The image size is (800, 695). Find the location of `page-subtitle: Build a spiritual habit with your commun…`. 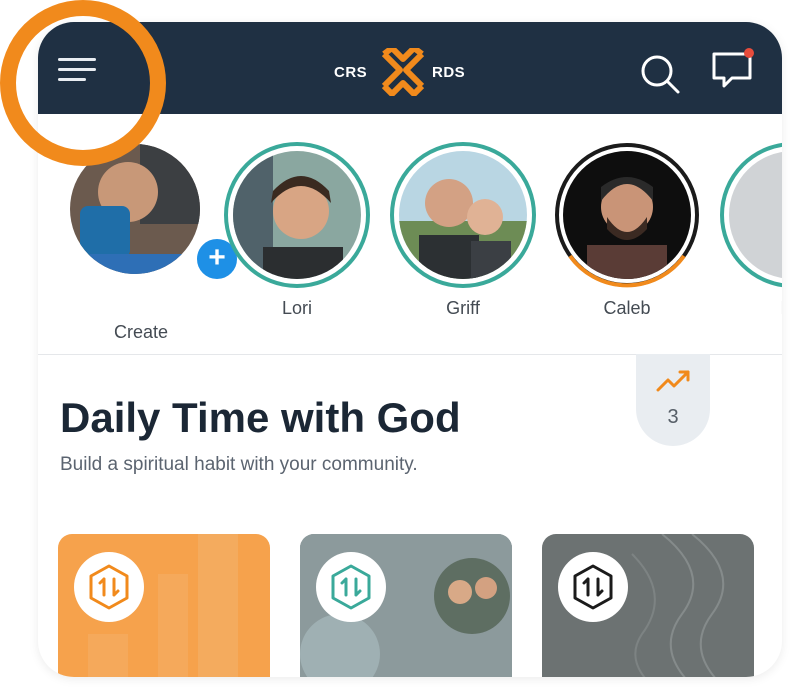

page-subtitle: Build a spiritual habit with your commun… is located at coordinates (239, 464).